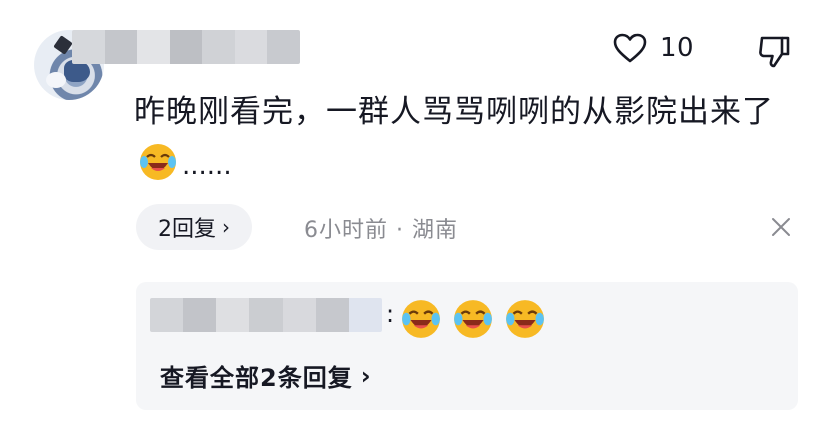 The image size is (832, 440). Describe the element at coordinates (186, 47) in the screenshot. I see `username-blurred` at that location.